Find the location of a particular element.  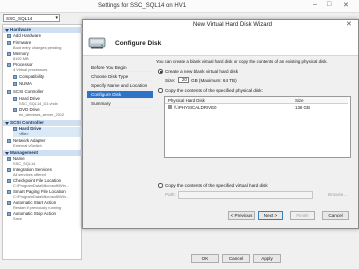

sidebar-item-network-adapter: Network Adapter External vSwitch is located at coordinates (45, 143).